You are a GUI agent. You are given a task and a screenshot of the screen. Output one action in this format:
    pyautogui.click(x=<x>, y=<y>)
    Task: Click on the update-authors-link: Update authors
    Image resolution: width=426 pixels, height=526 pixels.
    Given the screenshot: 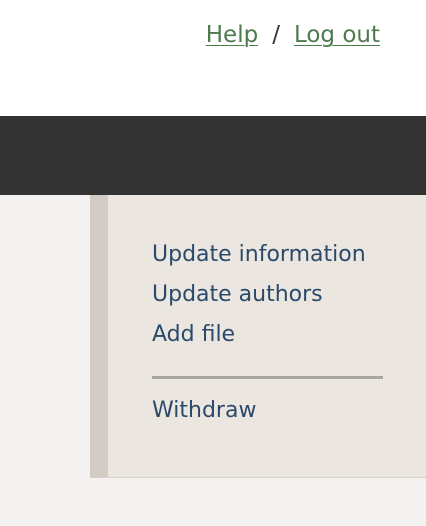 What is the action you would take?
    pyautogui.click(x=237, y=294)
    